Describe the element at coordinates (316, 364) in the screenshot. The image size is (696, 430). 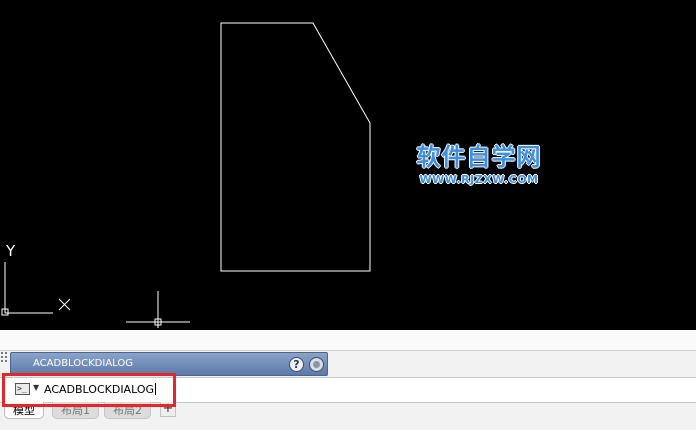
I see `options-icon` at that location.